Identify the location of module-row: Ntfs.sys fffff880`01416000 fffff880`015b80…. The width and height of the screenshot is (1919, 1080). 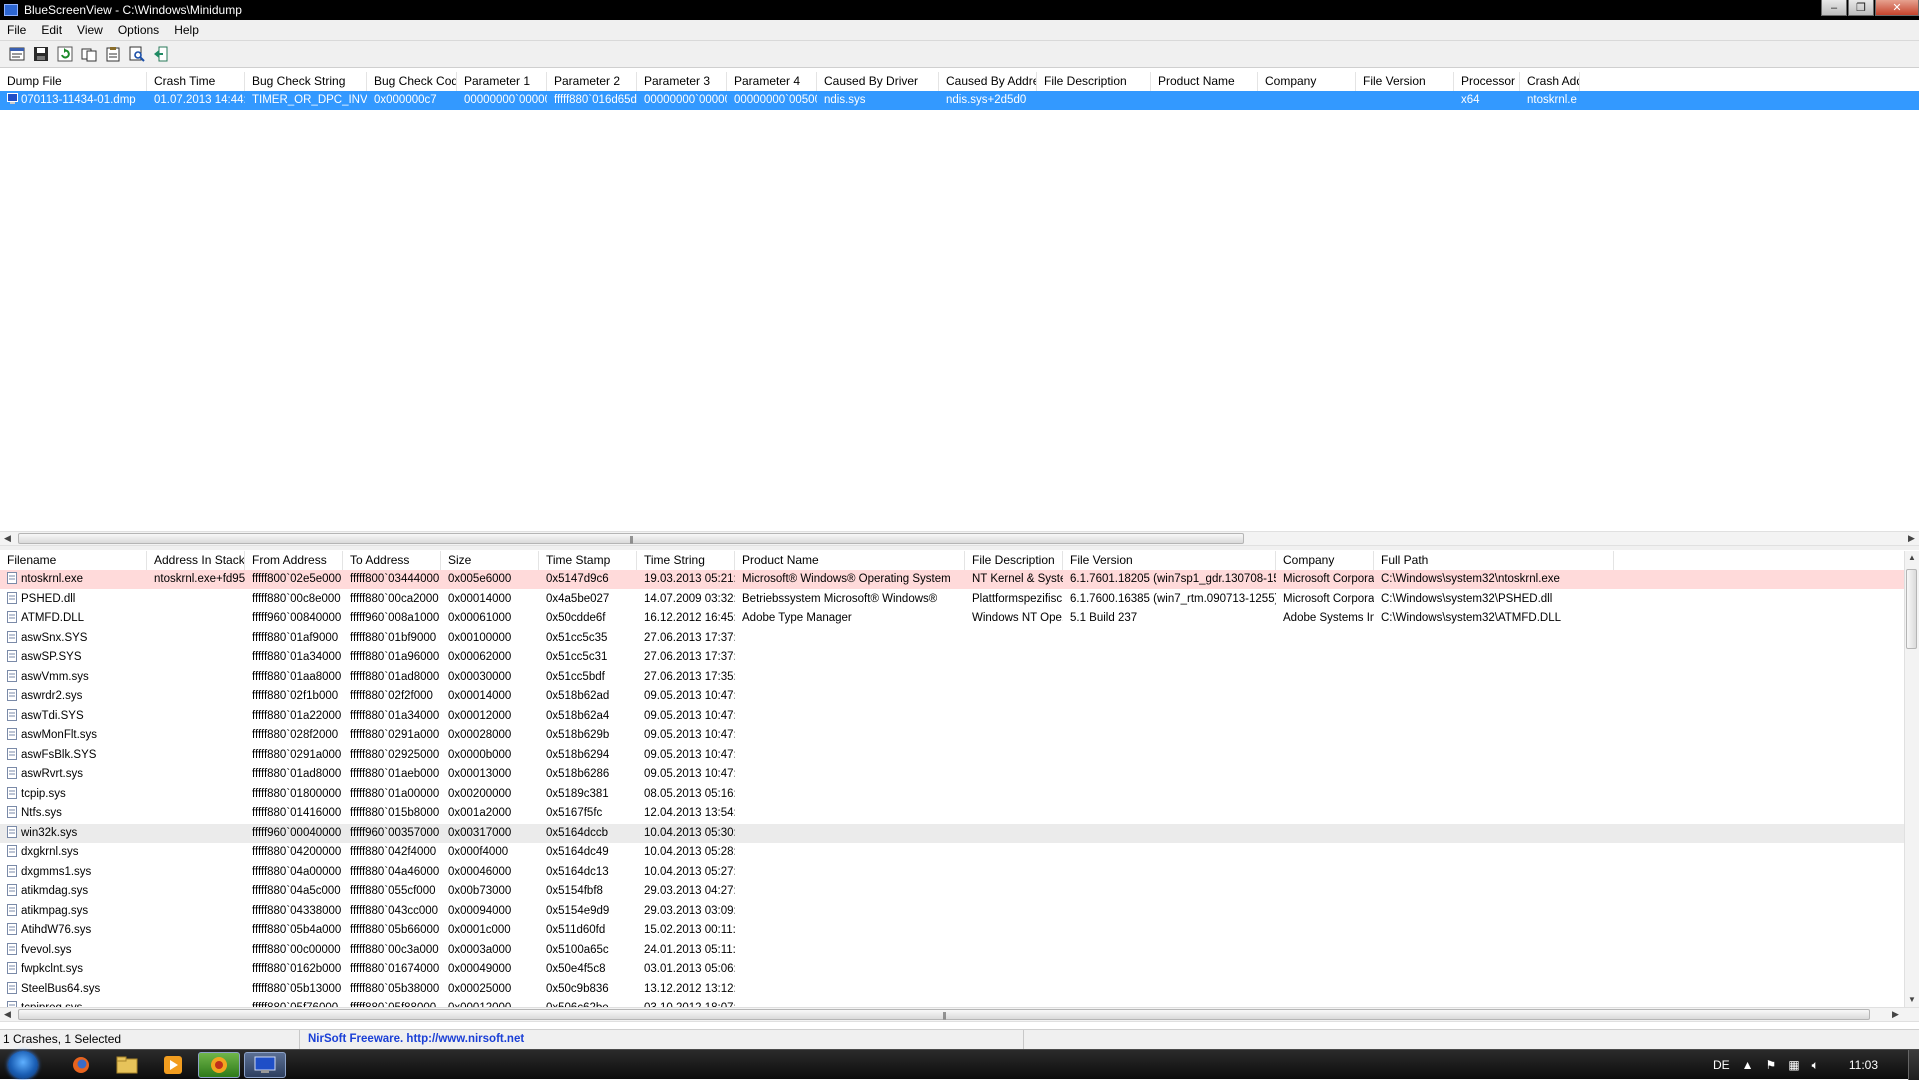
(959, 813).